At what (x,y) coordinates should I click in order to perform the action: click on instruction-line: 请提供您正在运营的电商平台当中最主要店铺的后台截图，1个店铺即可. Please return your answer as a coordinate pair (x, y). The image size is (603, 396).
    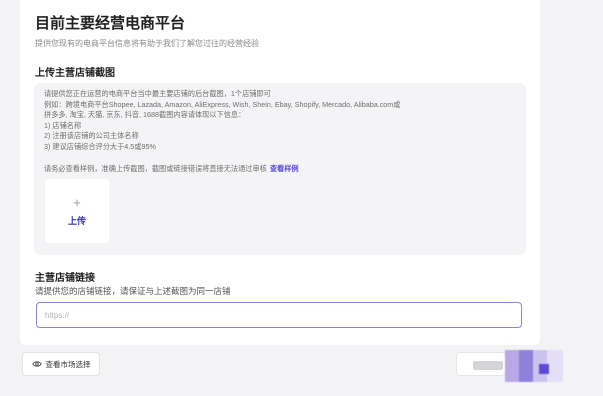
    Looking at the image, I should click on (157, 93).